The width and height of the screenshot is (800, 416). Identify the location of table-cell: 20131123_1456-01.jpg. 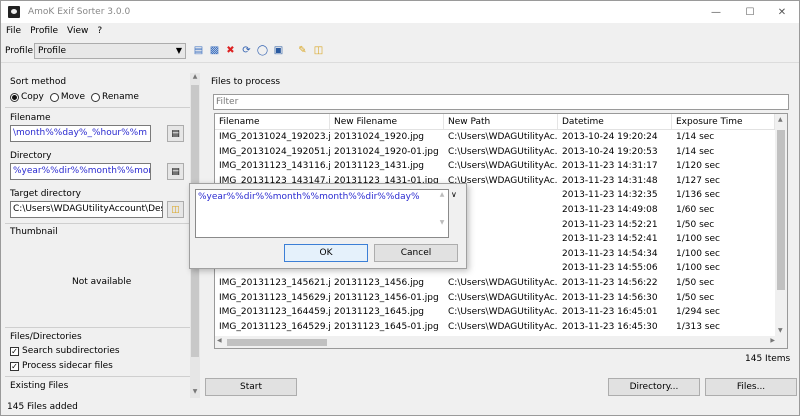
(386, 297).